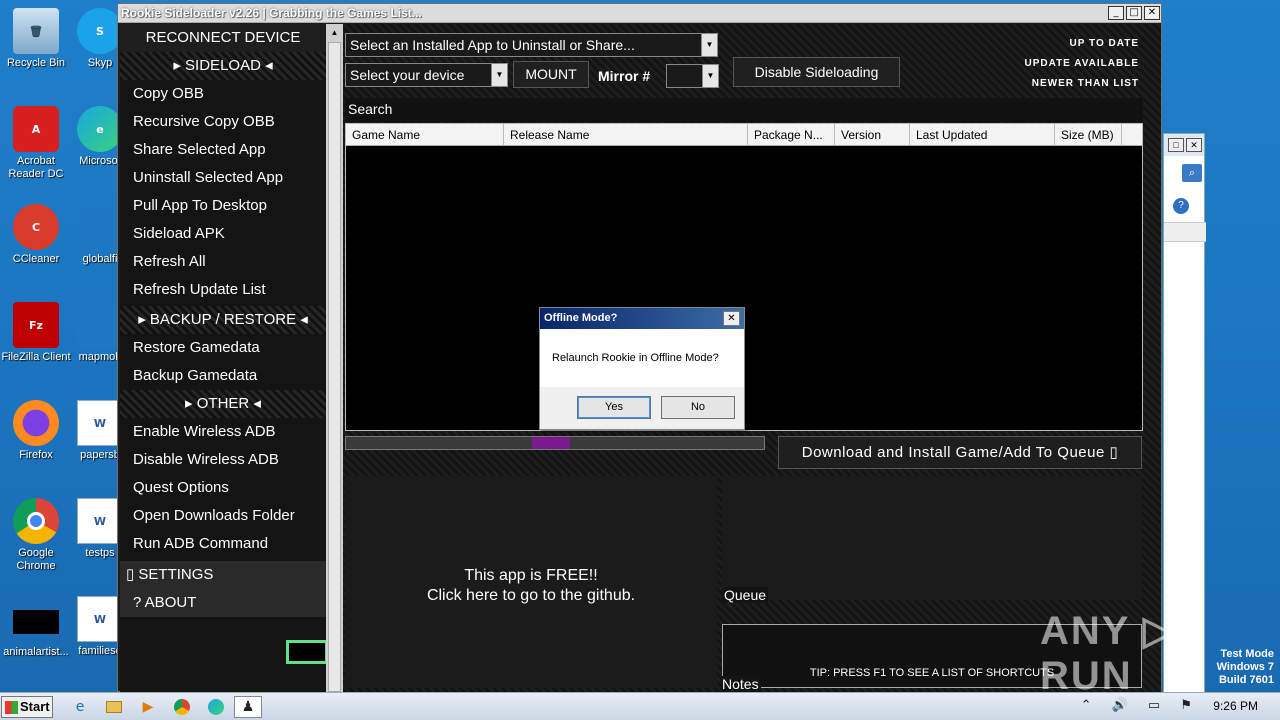 The width and height of the screenshot is (1280, 720). What do you see at coordinates (642, 358) in the screenshot?
I see `dialog-message: Relaunch Rookie in Offline Mode?` at bounding box center [642, 358].